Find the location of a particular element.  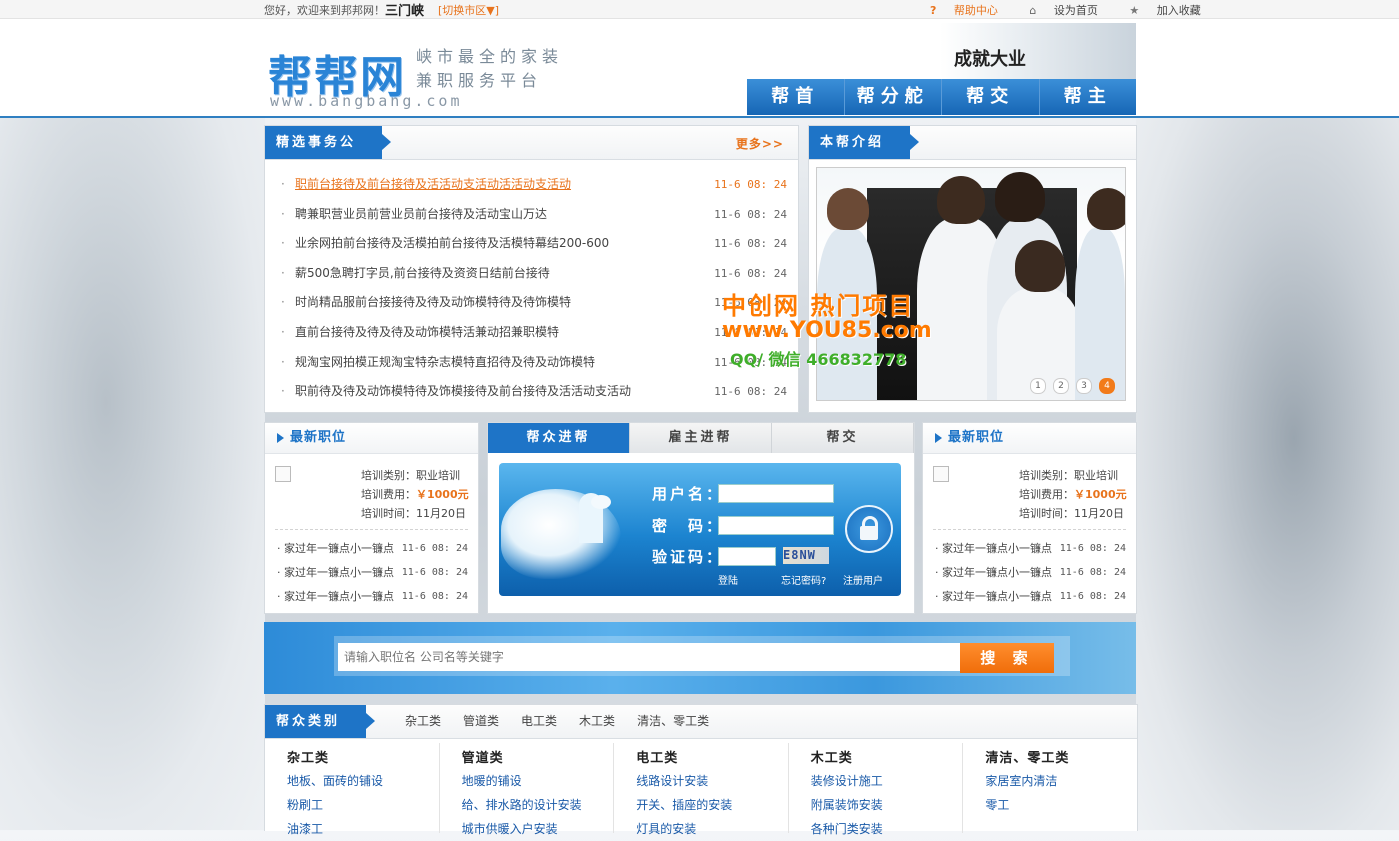

category-link: 粉刷工 is located at coordinates (363, 805).